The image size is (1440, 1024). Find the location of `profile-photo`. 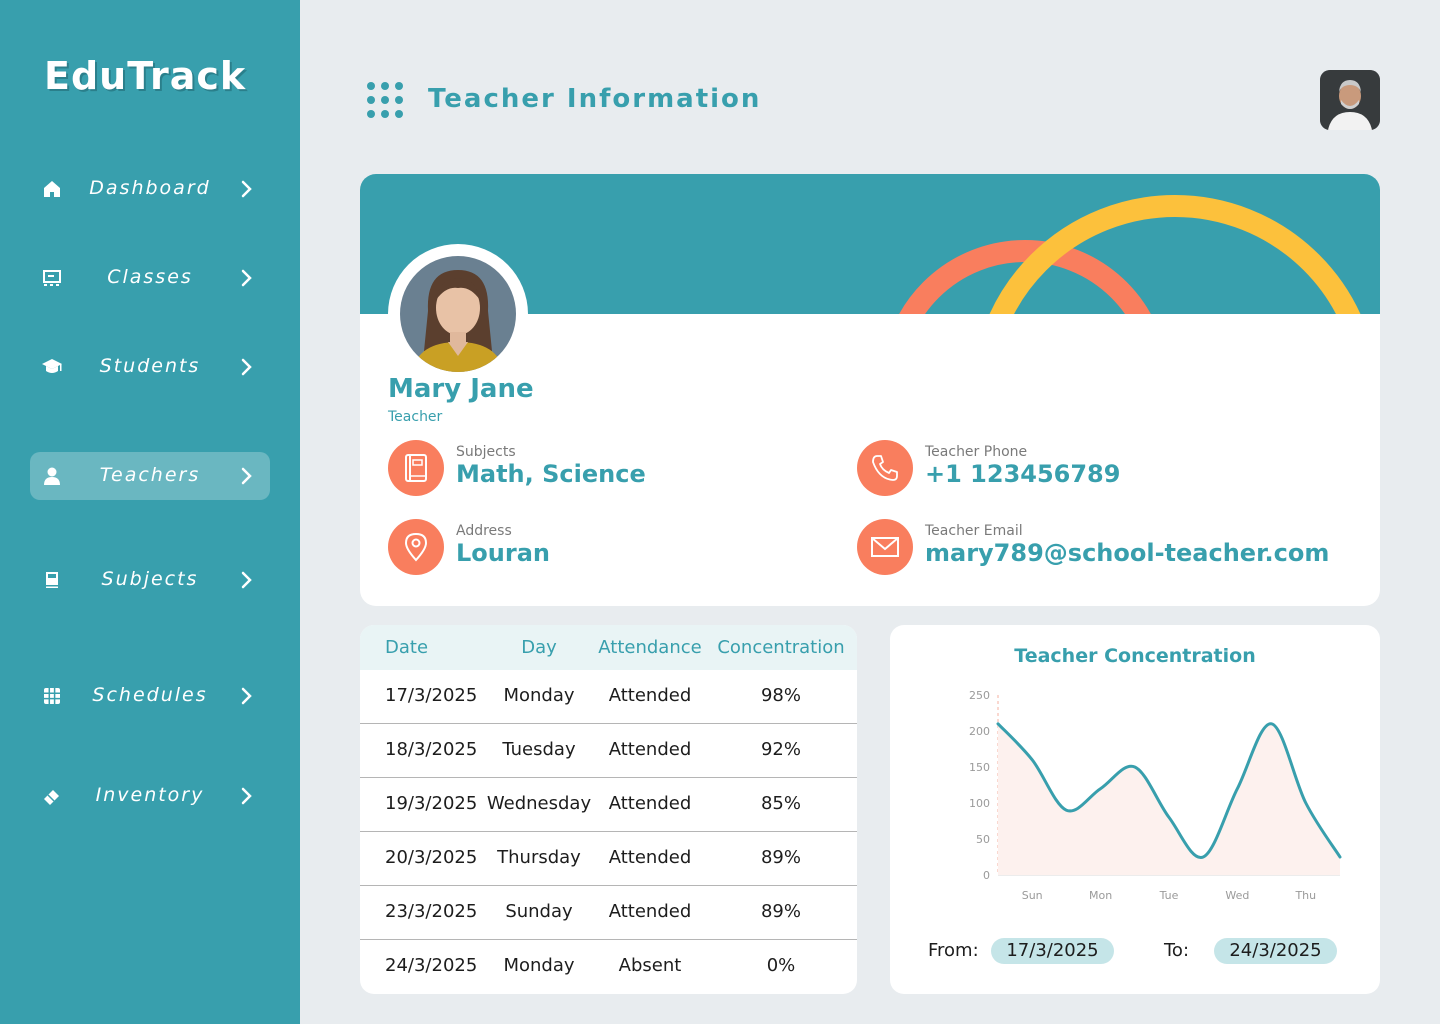

profile-photo is located at coordinates (458, 314).